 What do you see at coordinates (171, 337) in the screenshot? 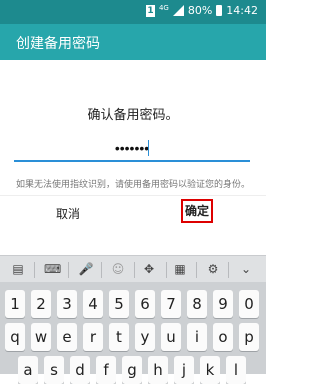
I see `key: u` at bounding box center [171, 337].